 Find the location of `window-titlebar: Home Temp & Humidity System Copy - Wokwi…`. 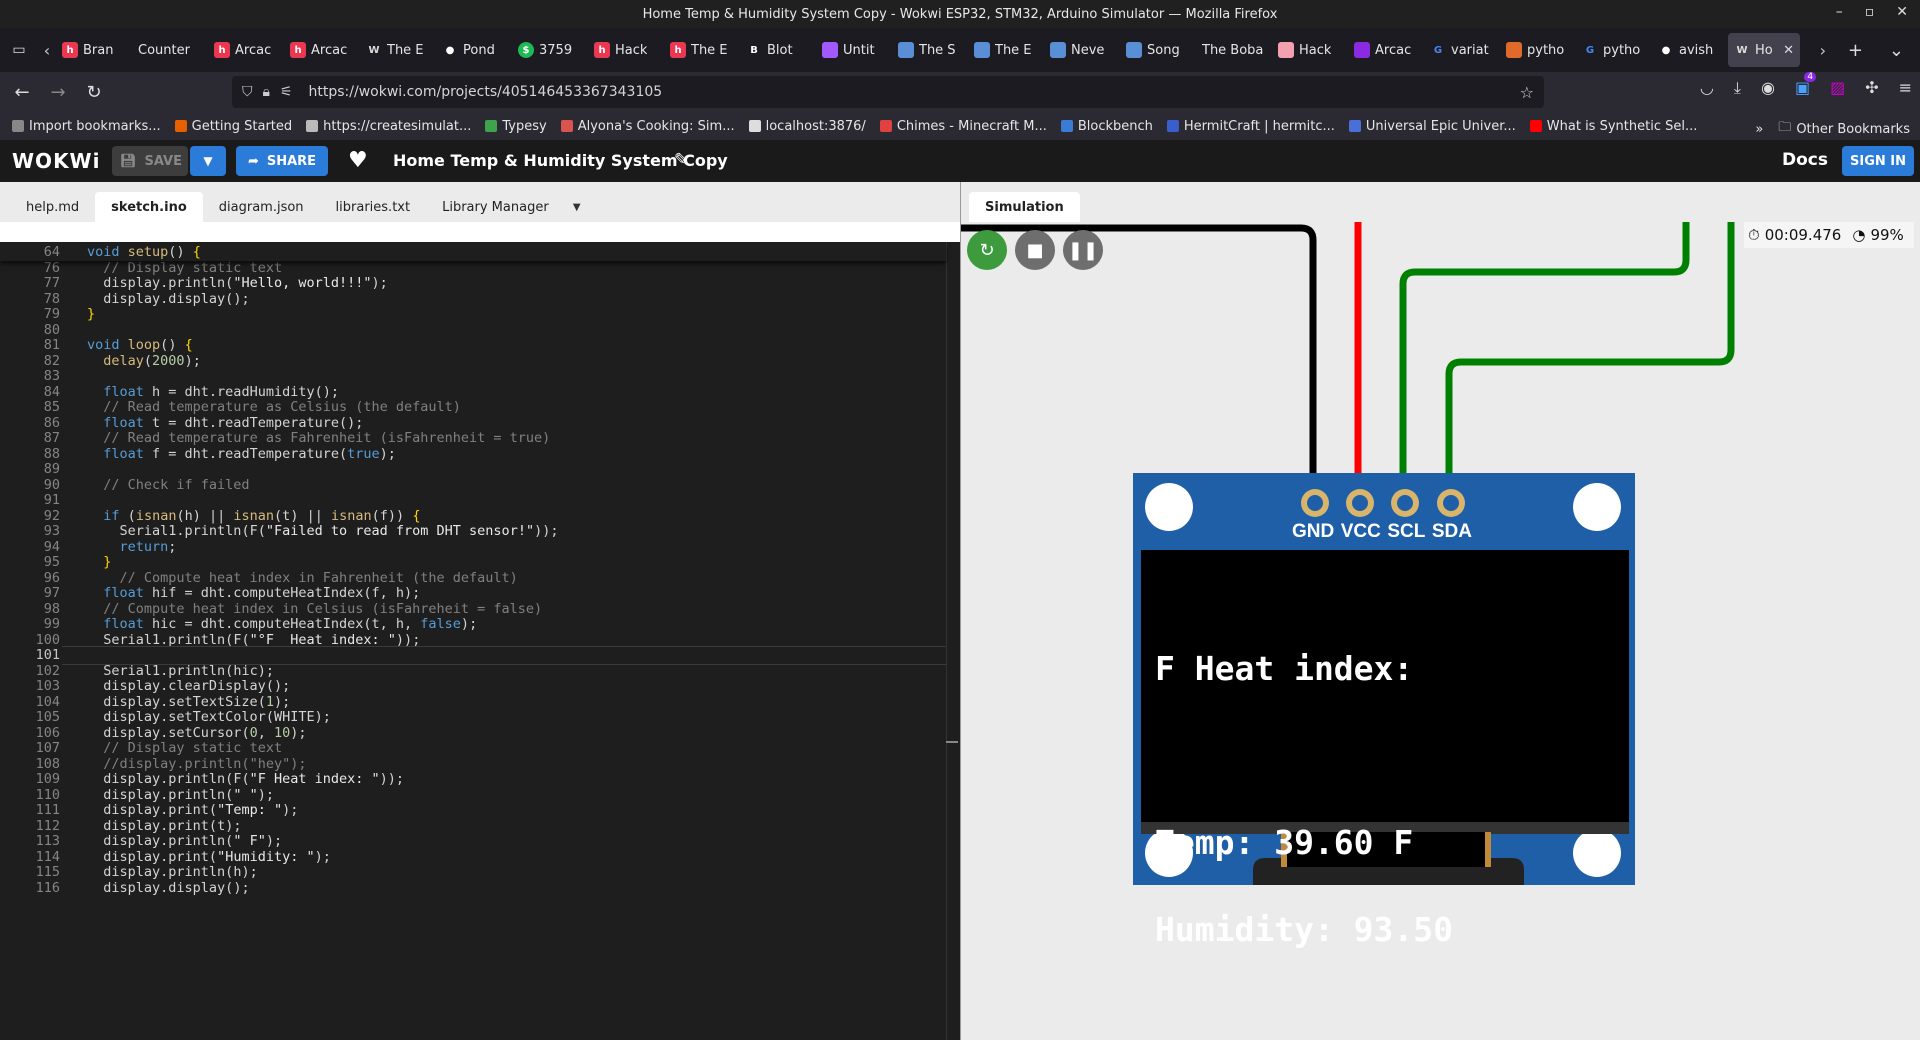

window-titlebar: Home Temp & Humidity System Copy - Wokwi… is located at coordinates (960, 14).